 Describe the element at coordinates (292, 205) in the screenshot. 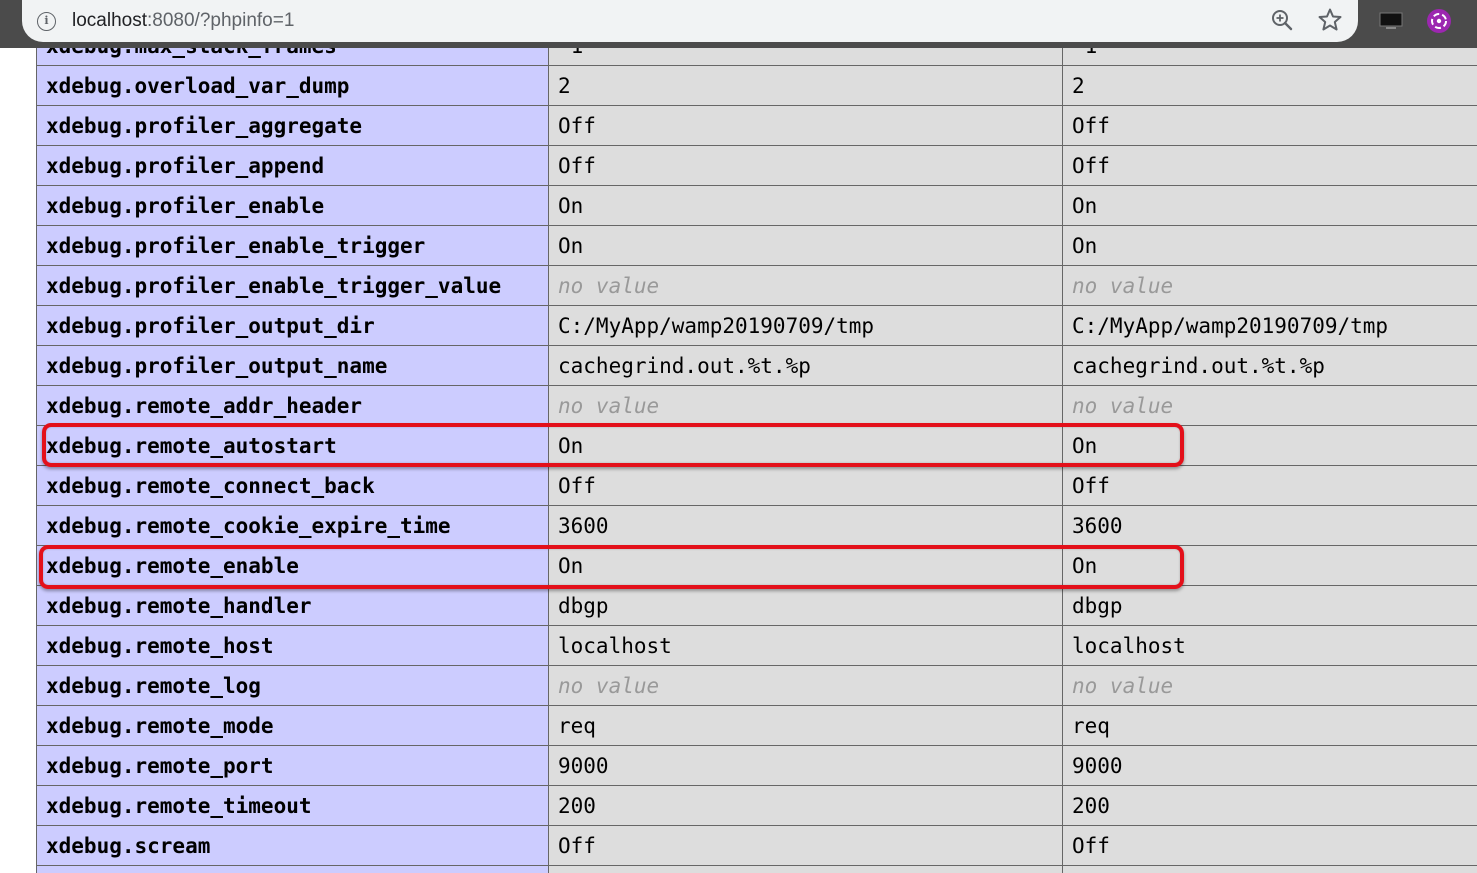

I see `directive-name: xdebug.profiler_enable` at that location.